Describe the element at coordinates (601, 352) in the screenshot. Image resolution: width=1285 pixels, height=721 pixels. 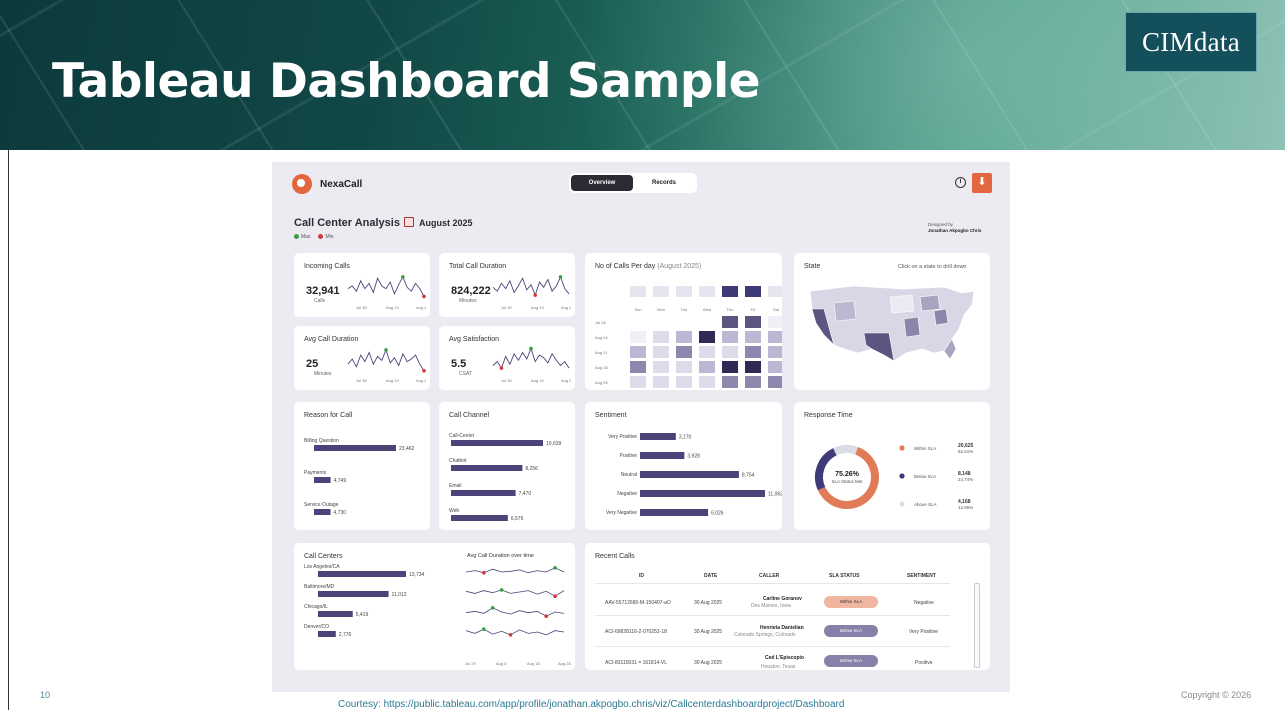
I see `week-label: Aug 11` at that location.